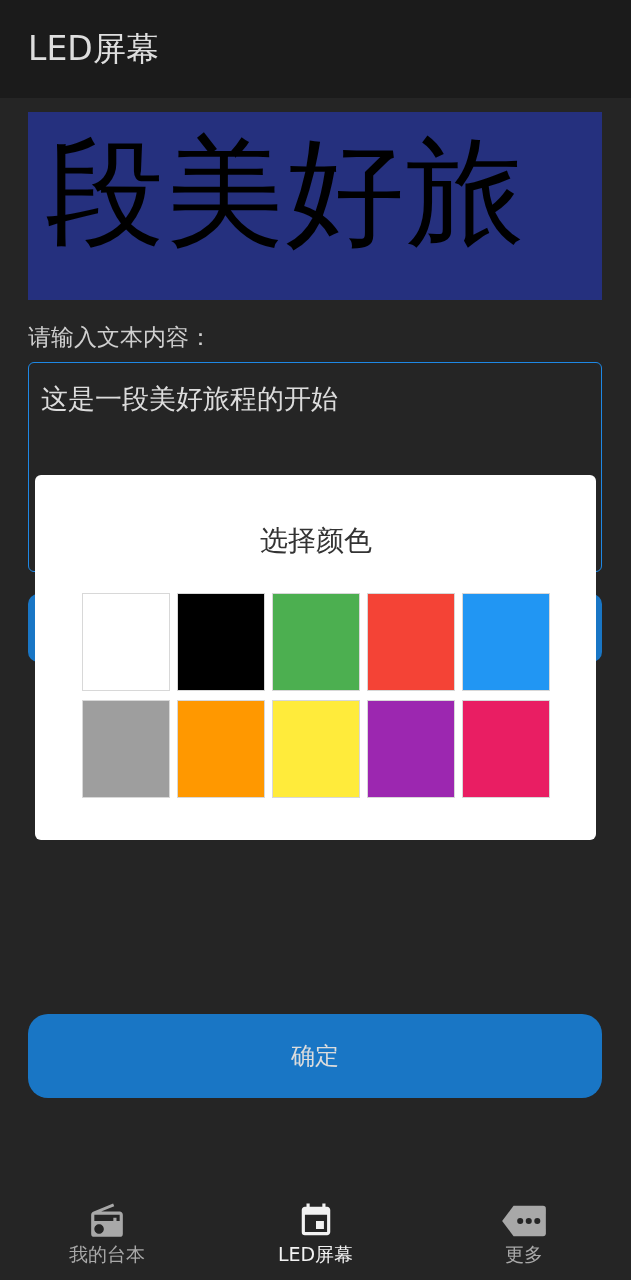  Describe the element at coordinates (107, 1221) in the screenshot. I see `radio-icon` at that location.